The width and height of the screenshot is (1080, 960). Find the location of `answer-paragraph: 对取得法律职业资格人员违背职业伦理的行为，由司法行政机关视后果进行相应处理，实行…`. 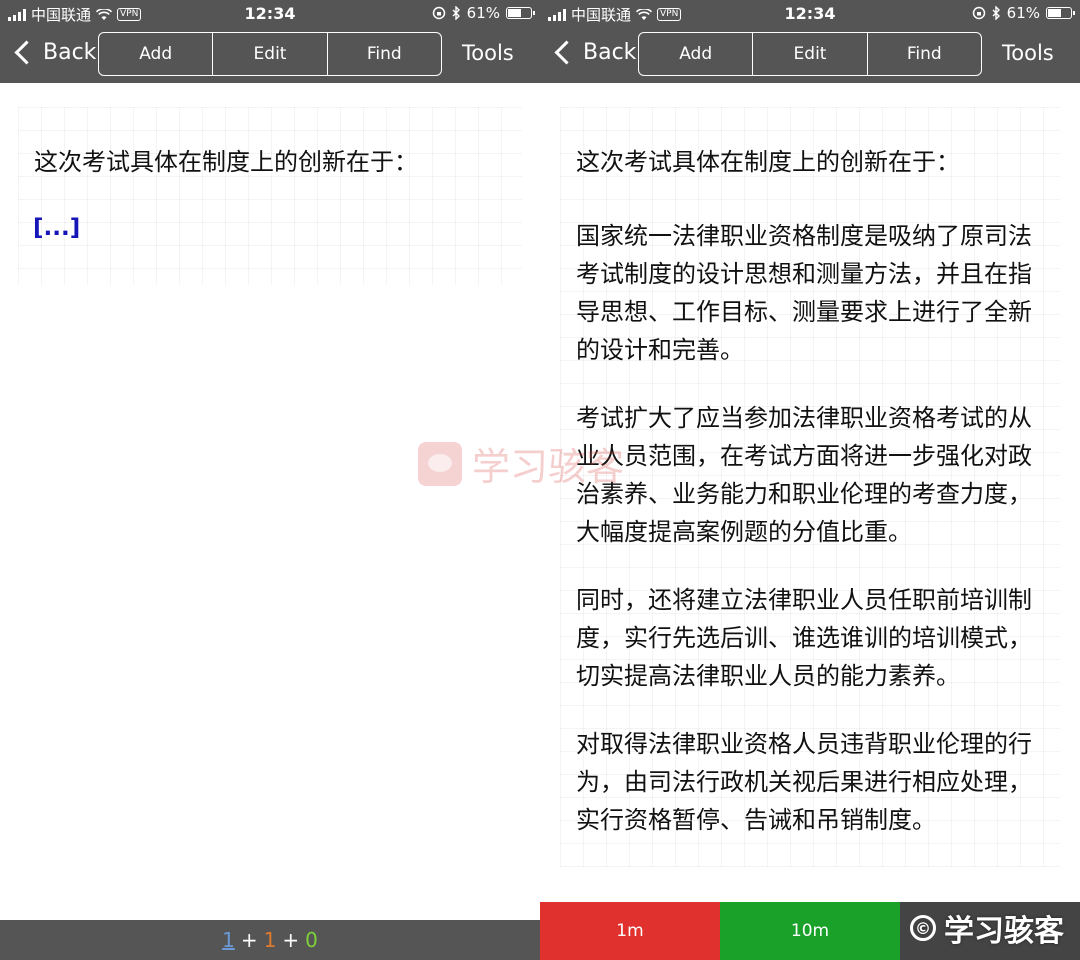

answer-paragraph: 对取得法律职业资格人员违背职业伦理的行为，由司法行政机关视后果进行相应处理，实行… is located at coordinates (804, 782).